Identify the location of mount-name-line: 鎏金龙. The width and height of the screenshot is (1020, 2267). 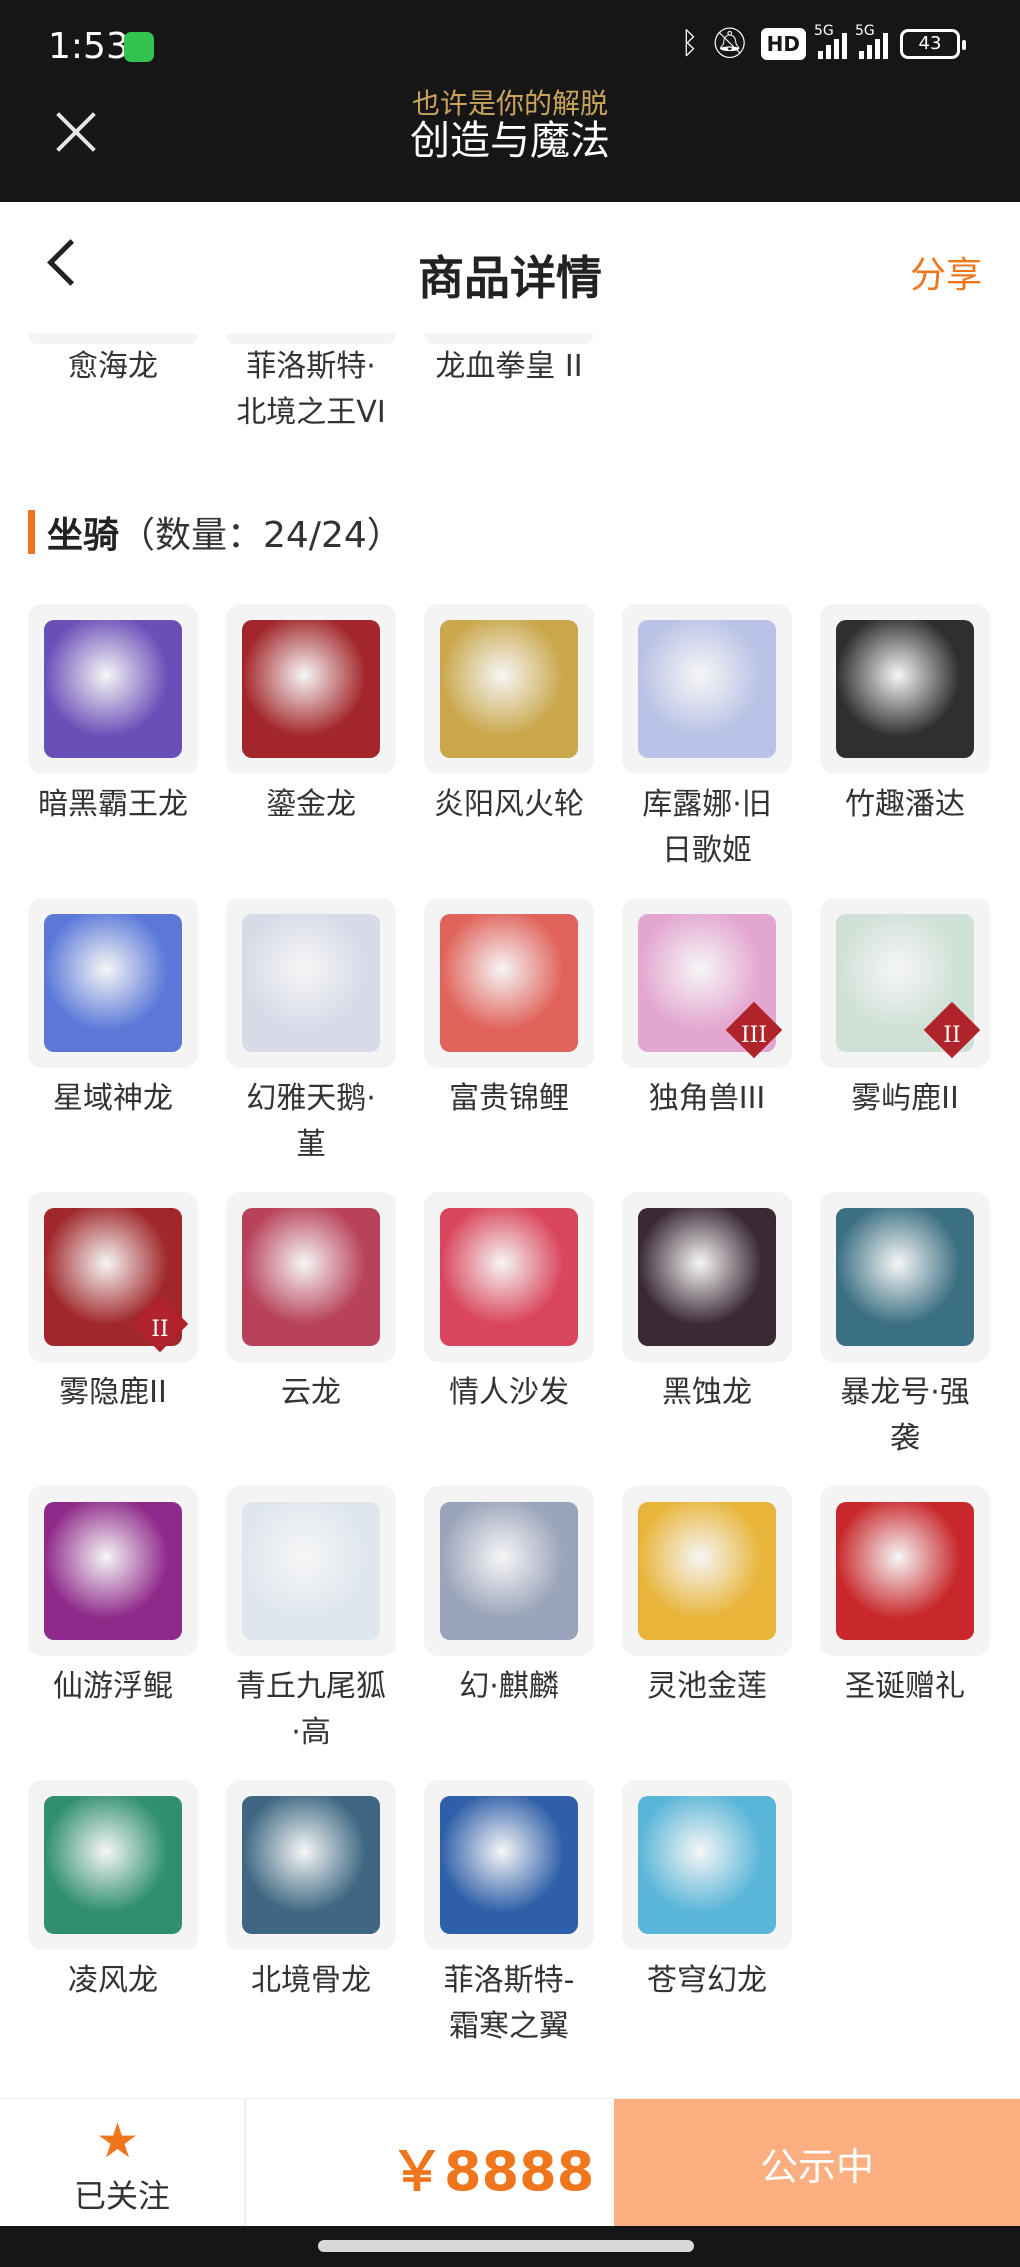
(311, 804).